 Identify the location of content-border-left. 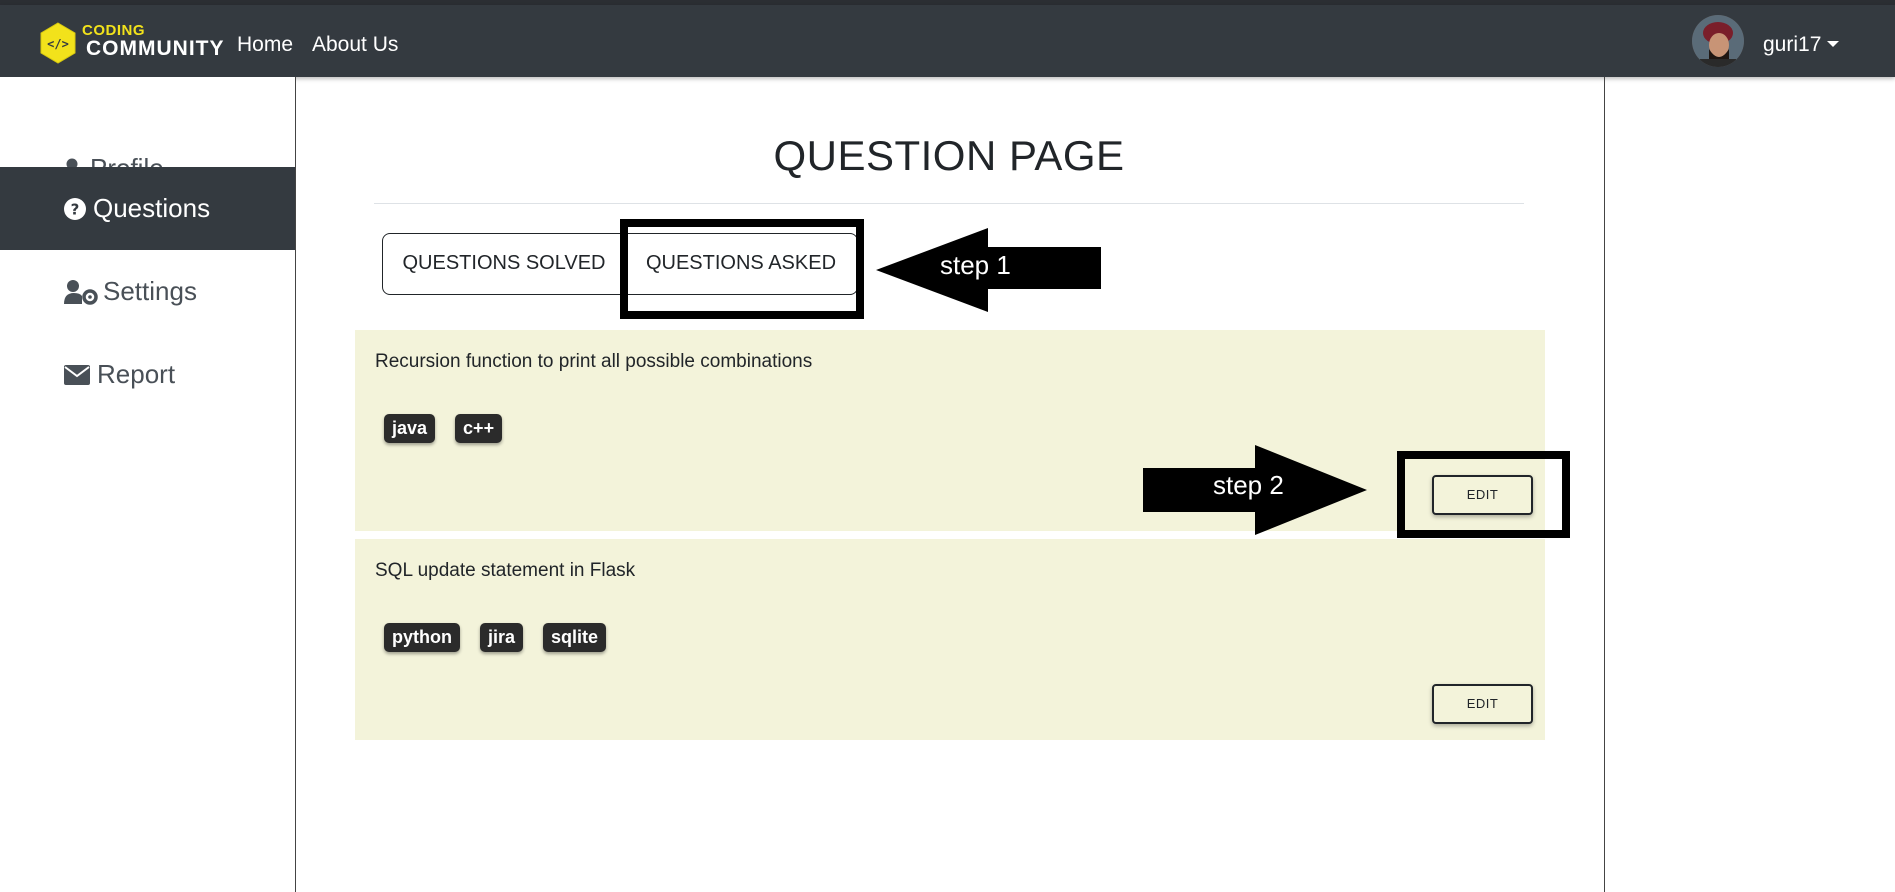
(295, 484).